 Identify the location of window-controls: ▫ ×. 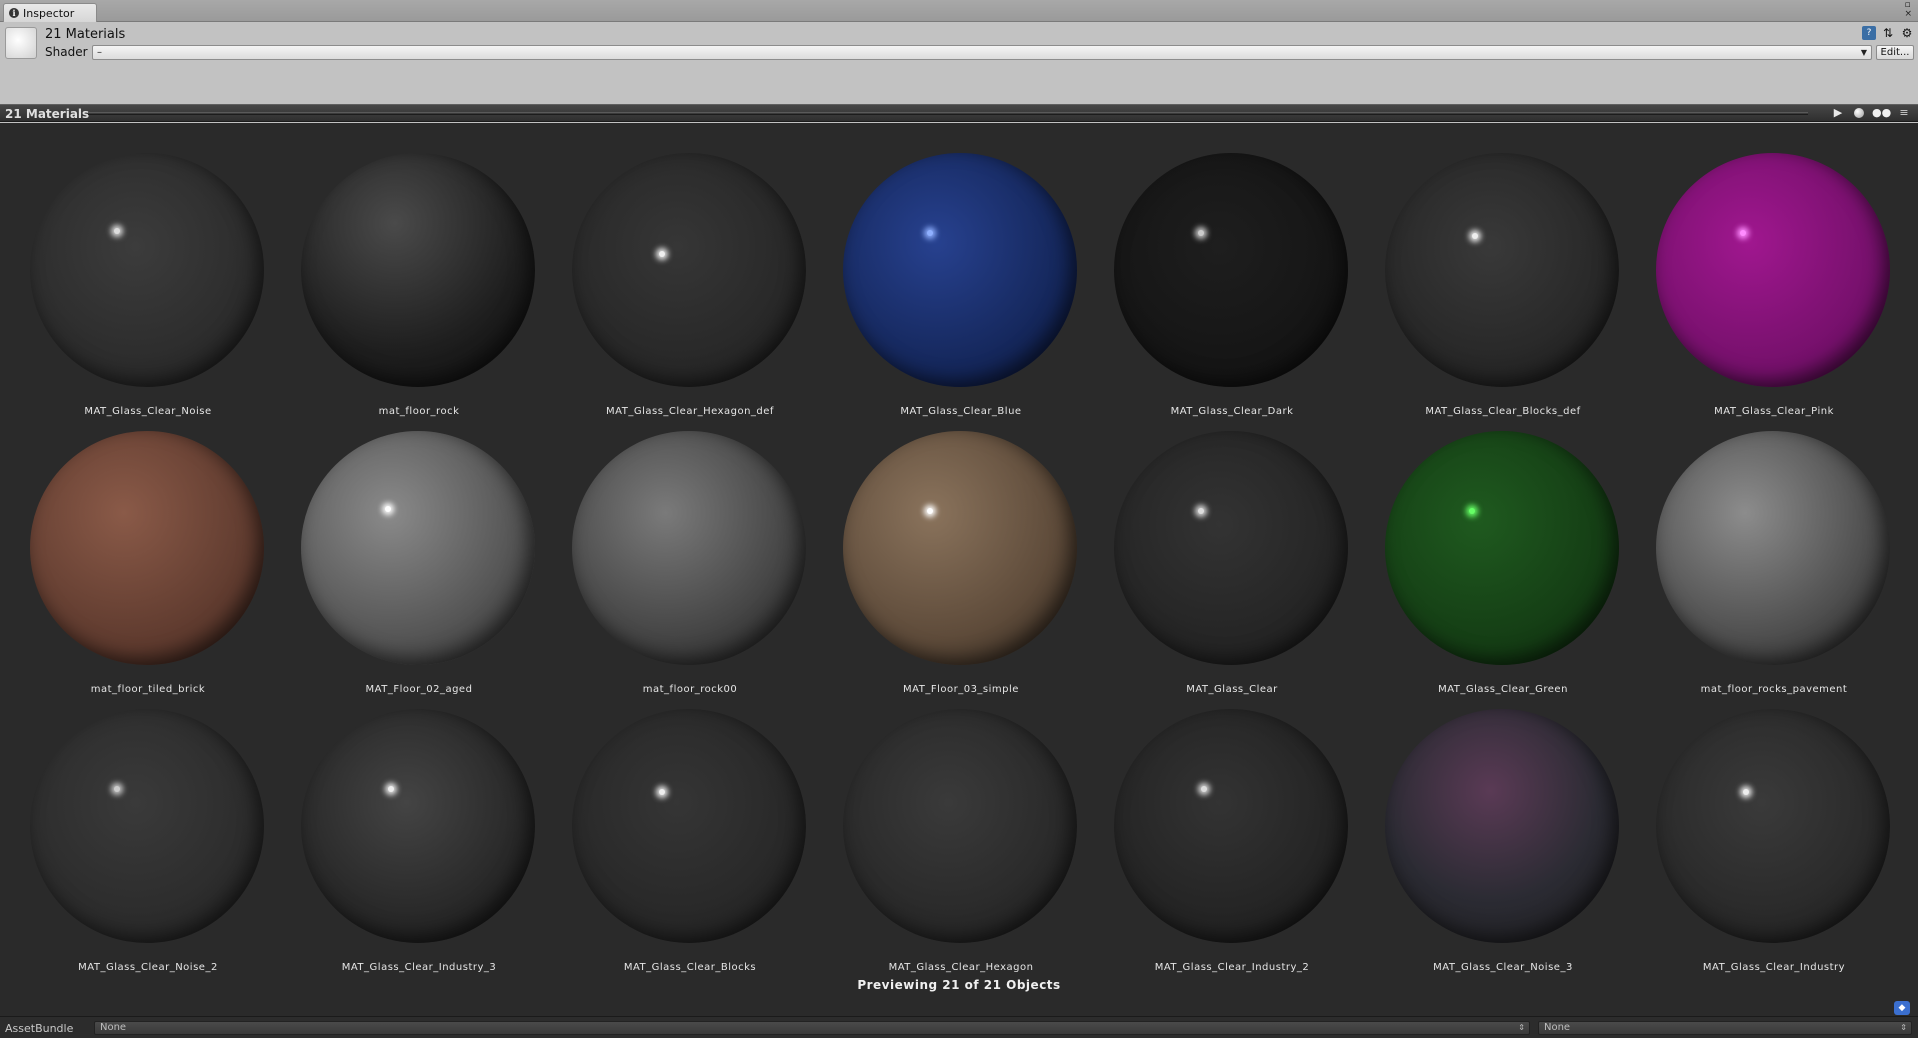
(1908, 10).